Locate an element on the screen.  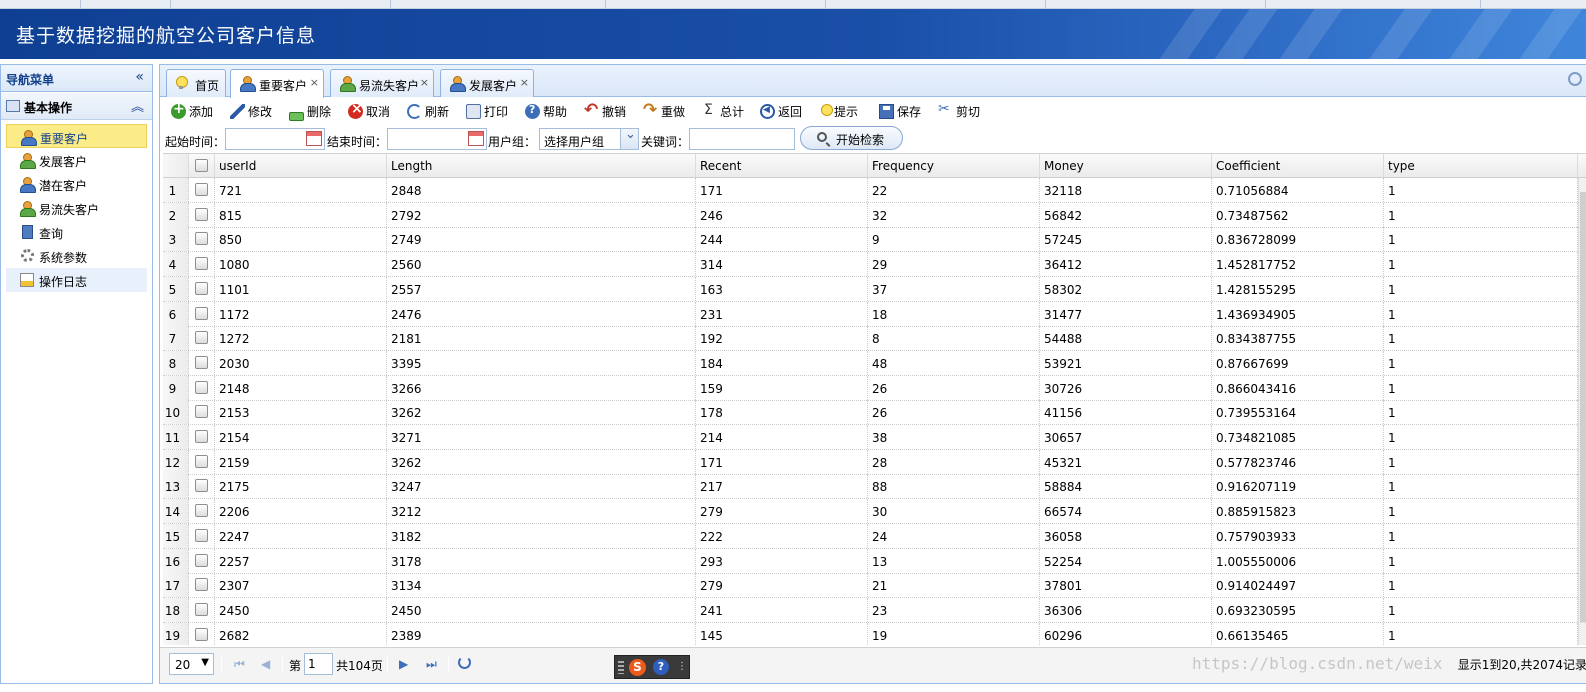
refresh-button: 刷新 is located at coordinates (428, 113).